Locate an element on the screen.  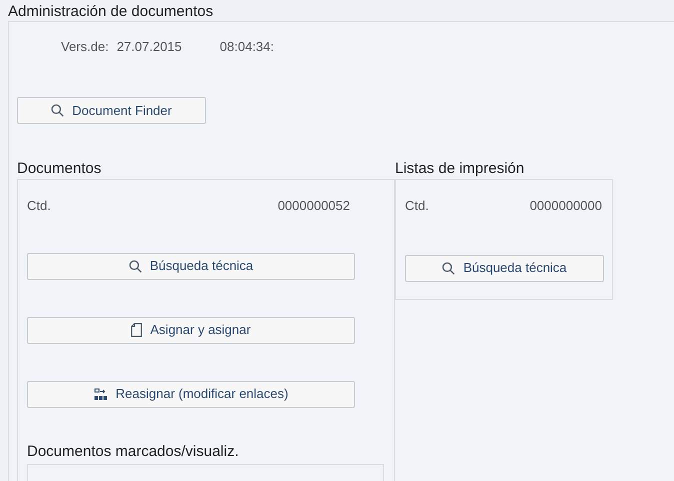
count-value: 0000000000 is located at coordinates (566, 206).